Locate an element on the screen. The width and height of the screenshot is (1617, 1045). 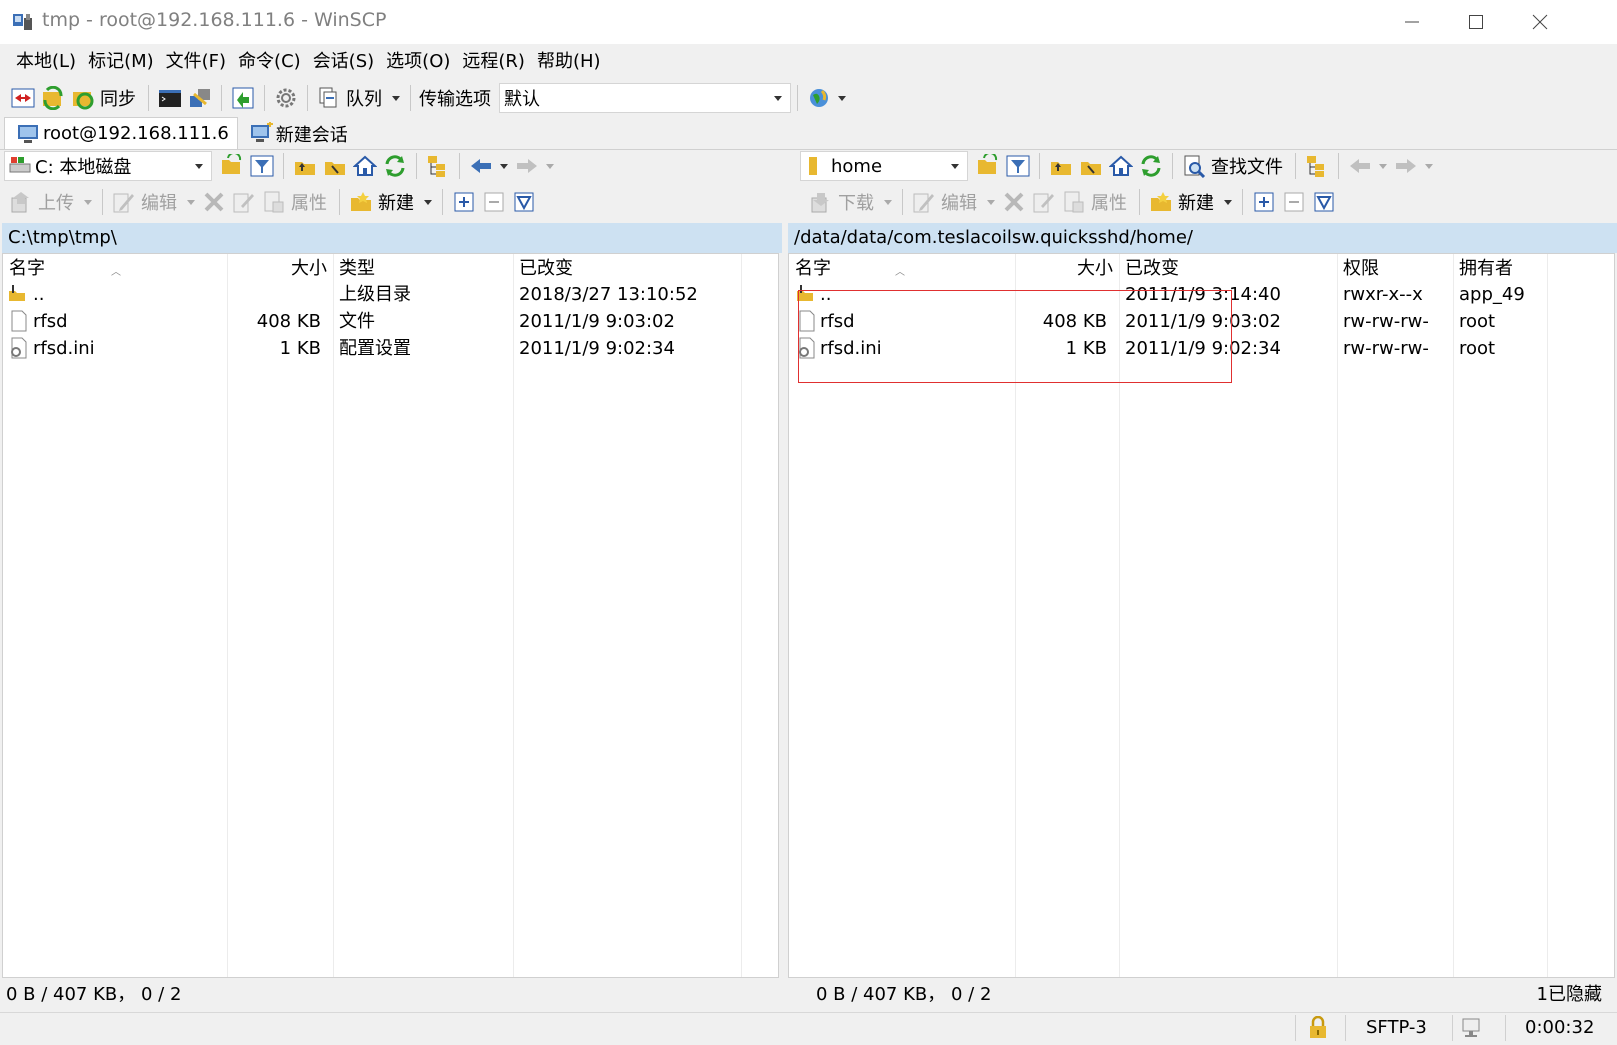
queue-dropdown-icon is located at coordinates (396, 98).